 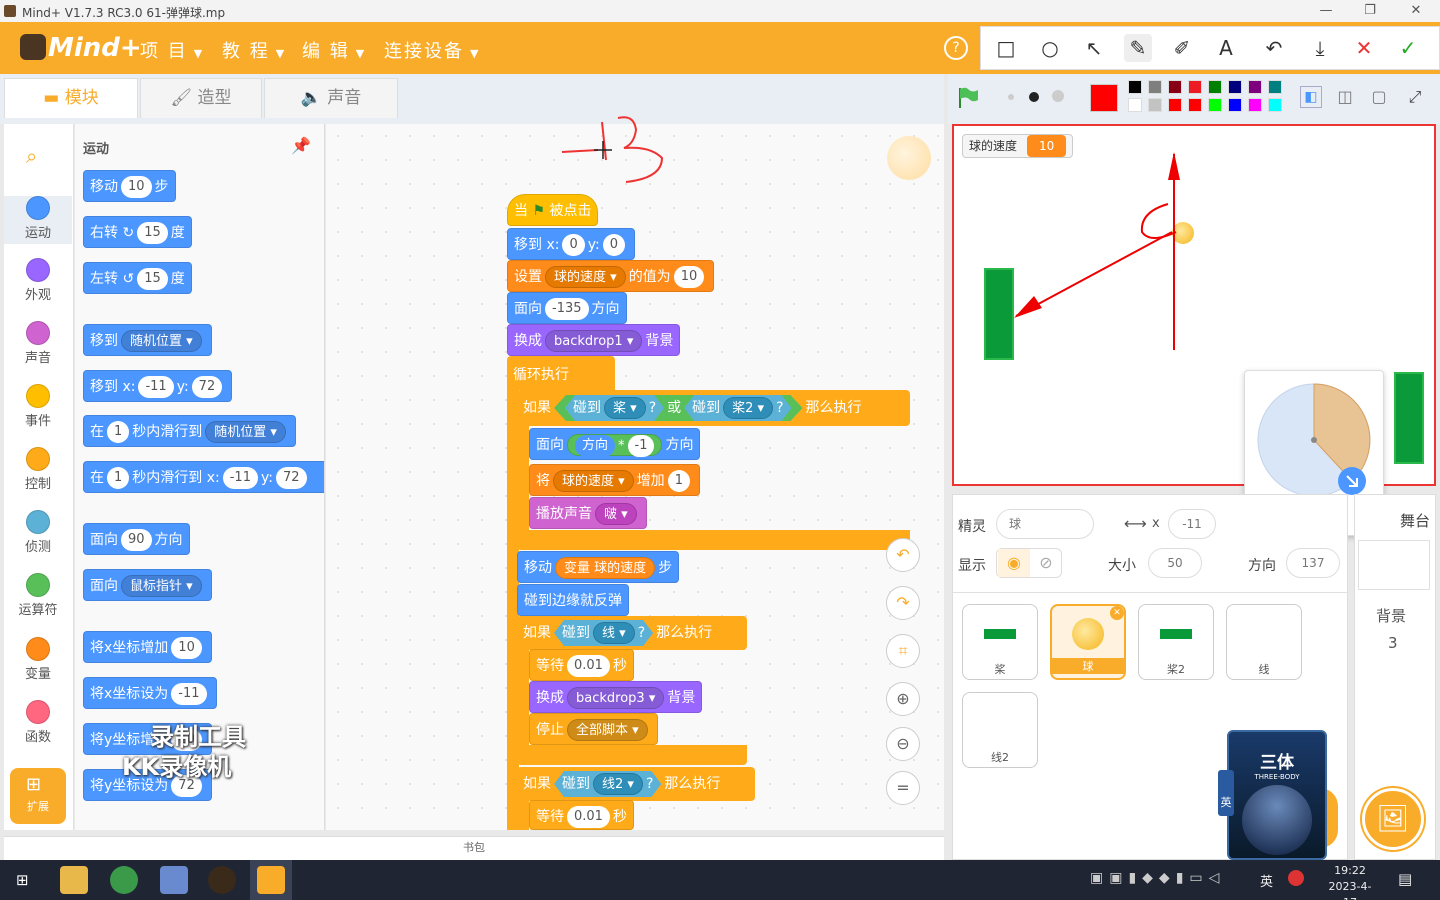 What do you see at coordinates (38, 796) in the screenshot?
I see `extensions-button: ⊞ 扩展` at bounding box center [38, 796].